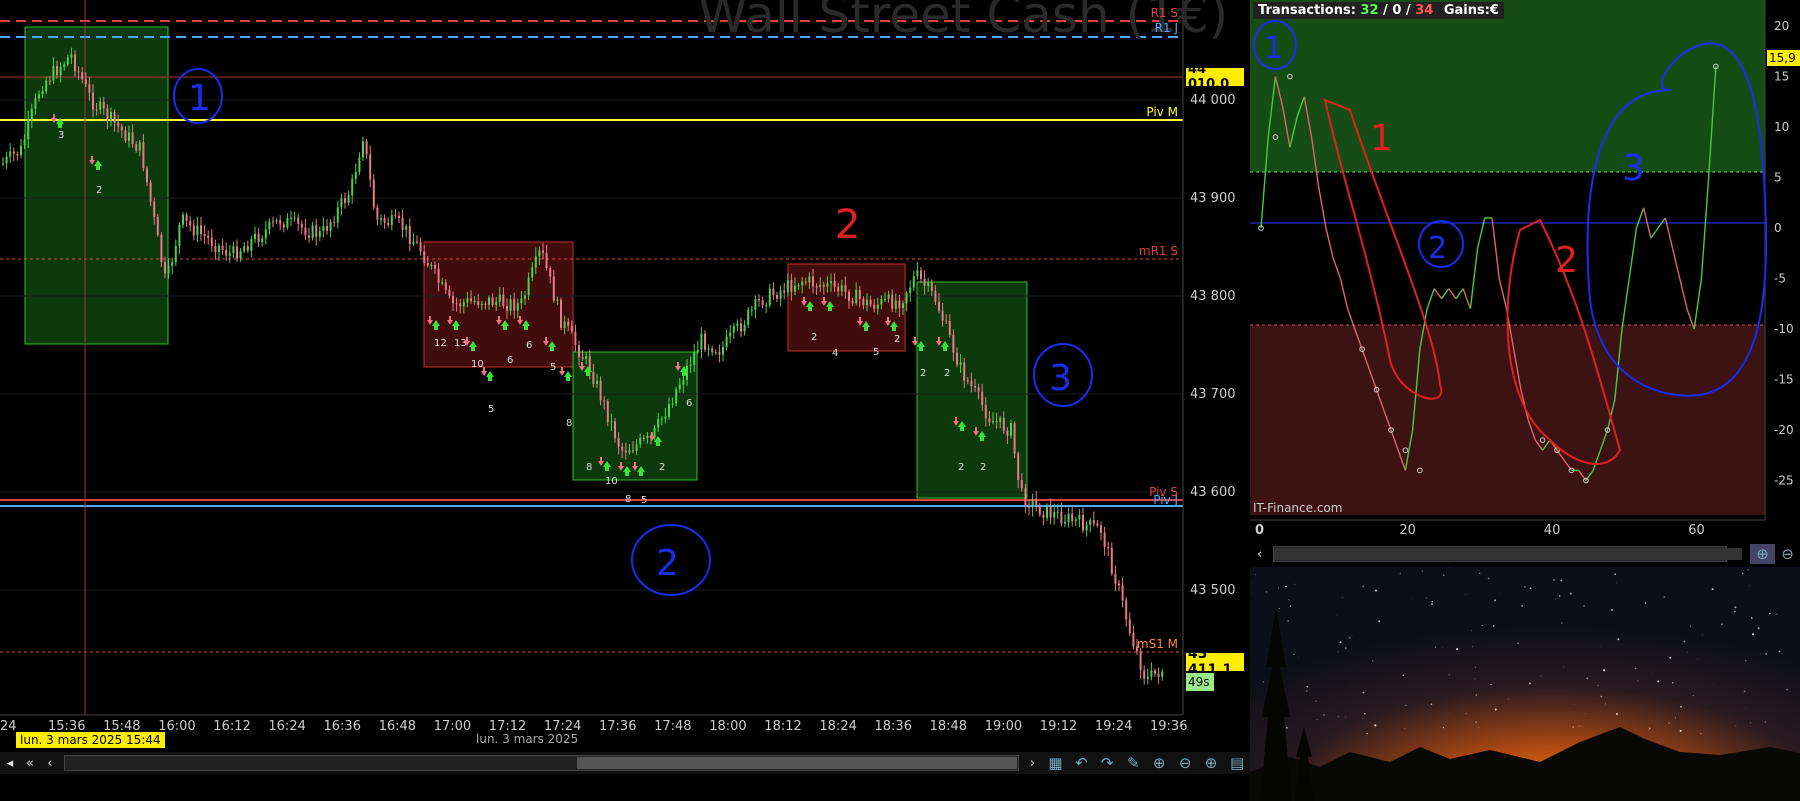 The height and width of the screenshot is (801, 1800). What do you see at coordinates (1784, 329) in the screenshot?
I see `perf-y-axis-label: -10` at bounding box center [1784, 329].